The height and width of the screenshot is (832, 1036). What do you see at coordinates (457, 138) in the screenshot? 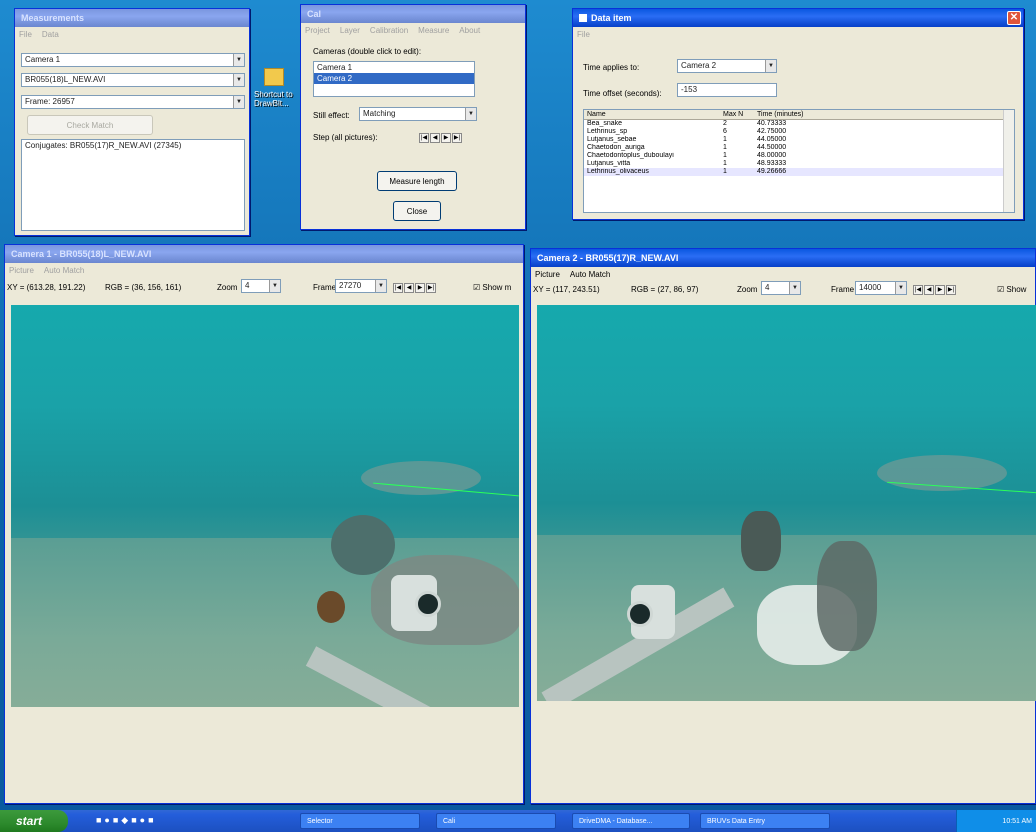
I see `step-last-button: ▶|` at bounding box center [457, 138].